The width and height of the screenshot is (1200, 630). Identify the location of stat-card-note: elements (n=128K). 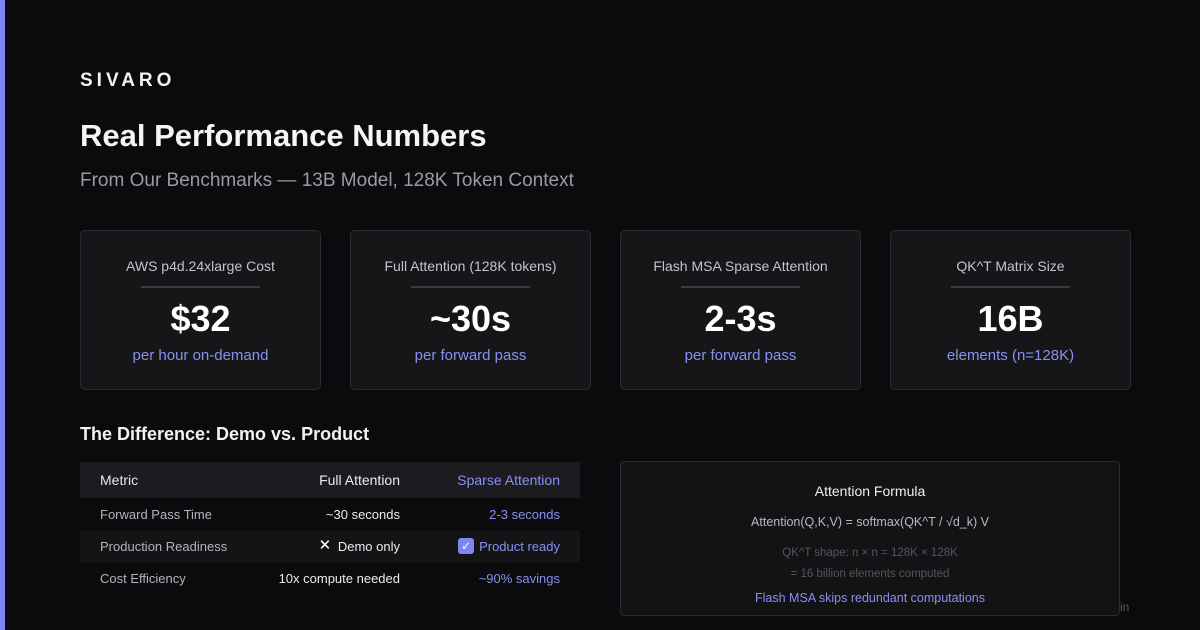
(1010, 355).